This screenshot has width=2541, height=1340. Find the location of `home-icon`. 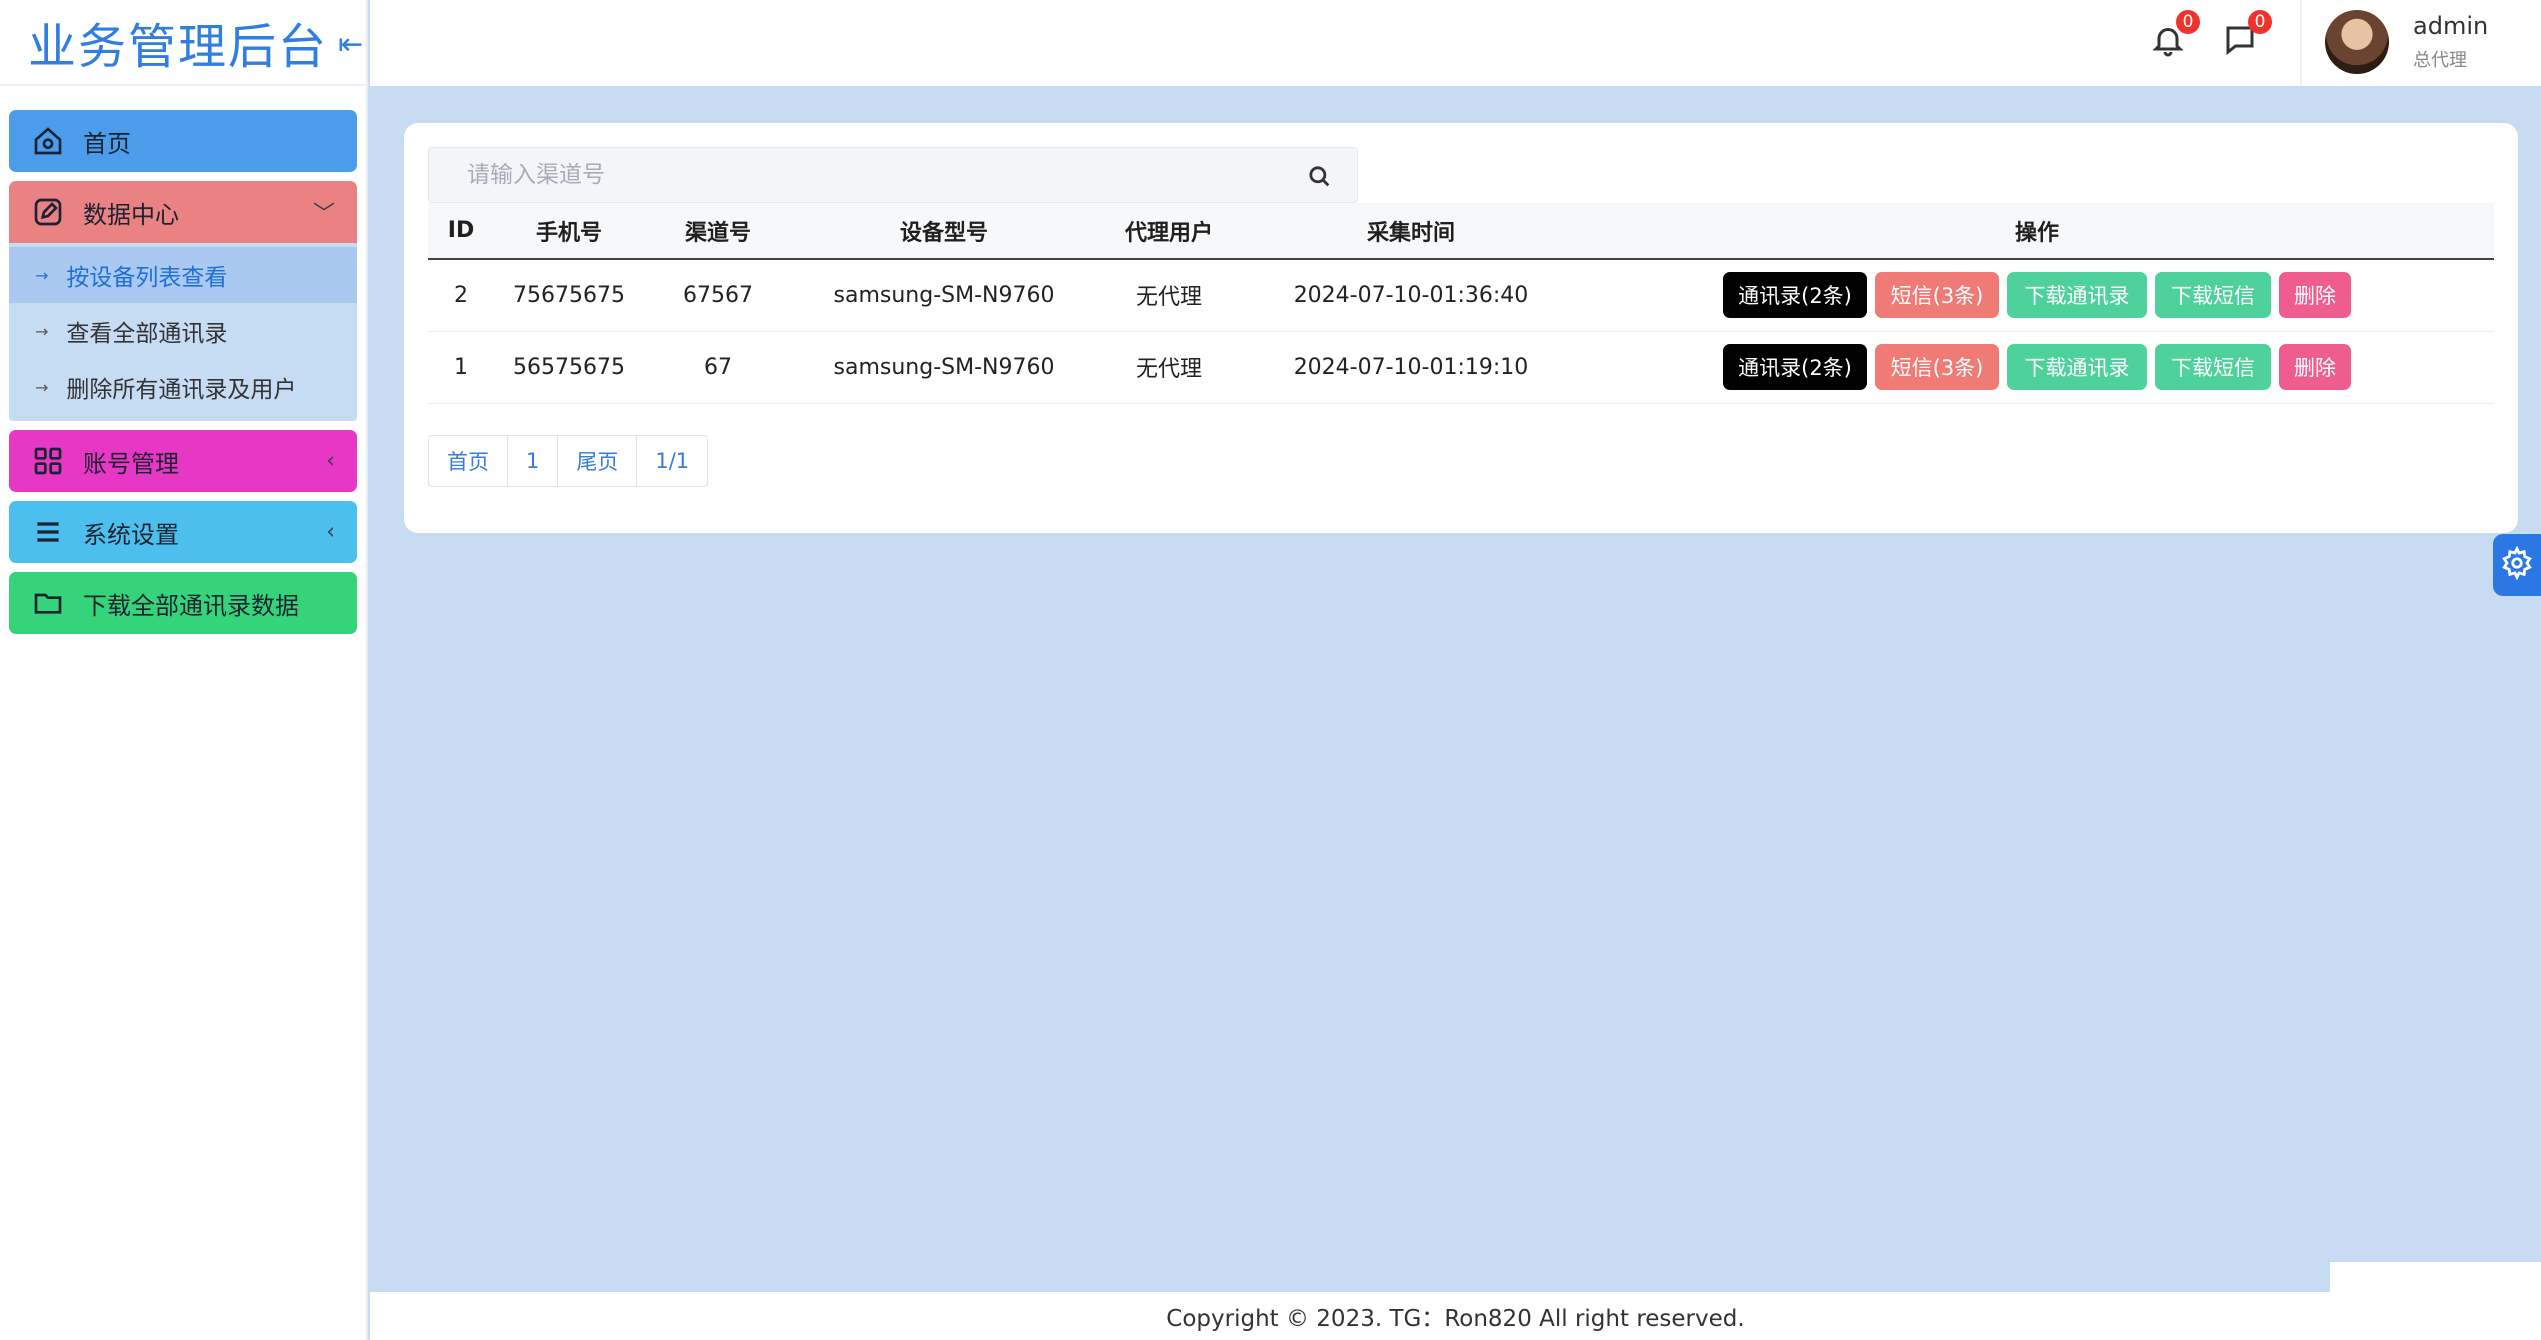

home-icon is located at coordinates (48, 141).